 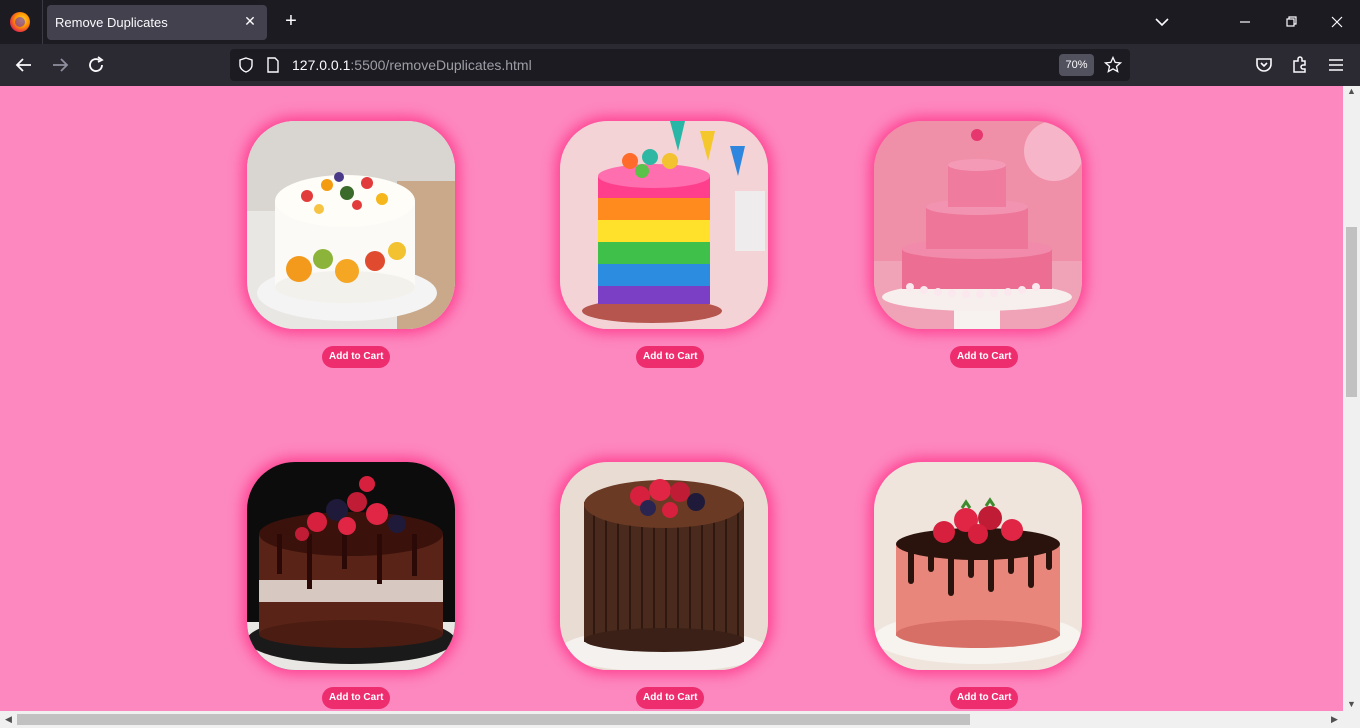 I want to click on minimize-icon, so click(x=1245, y=22).